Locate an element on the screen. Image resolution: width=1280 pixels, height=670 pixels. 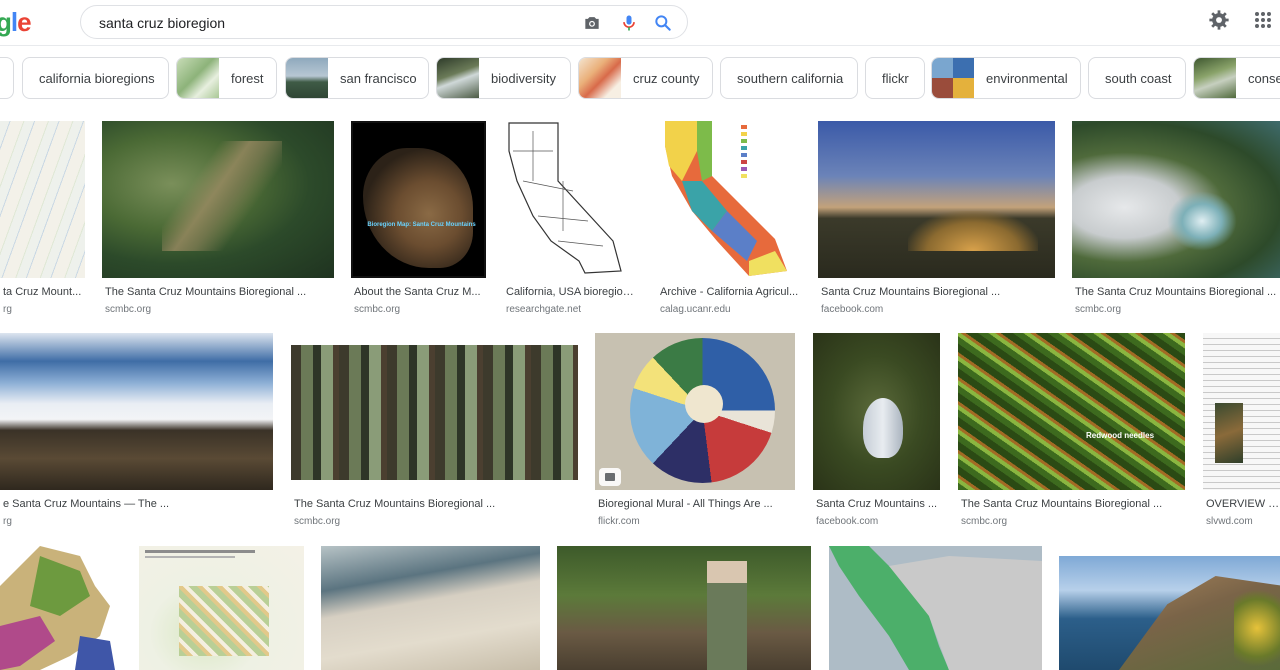
result-source: rg is located at coordinates (7, 521).